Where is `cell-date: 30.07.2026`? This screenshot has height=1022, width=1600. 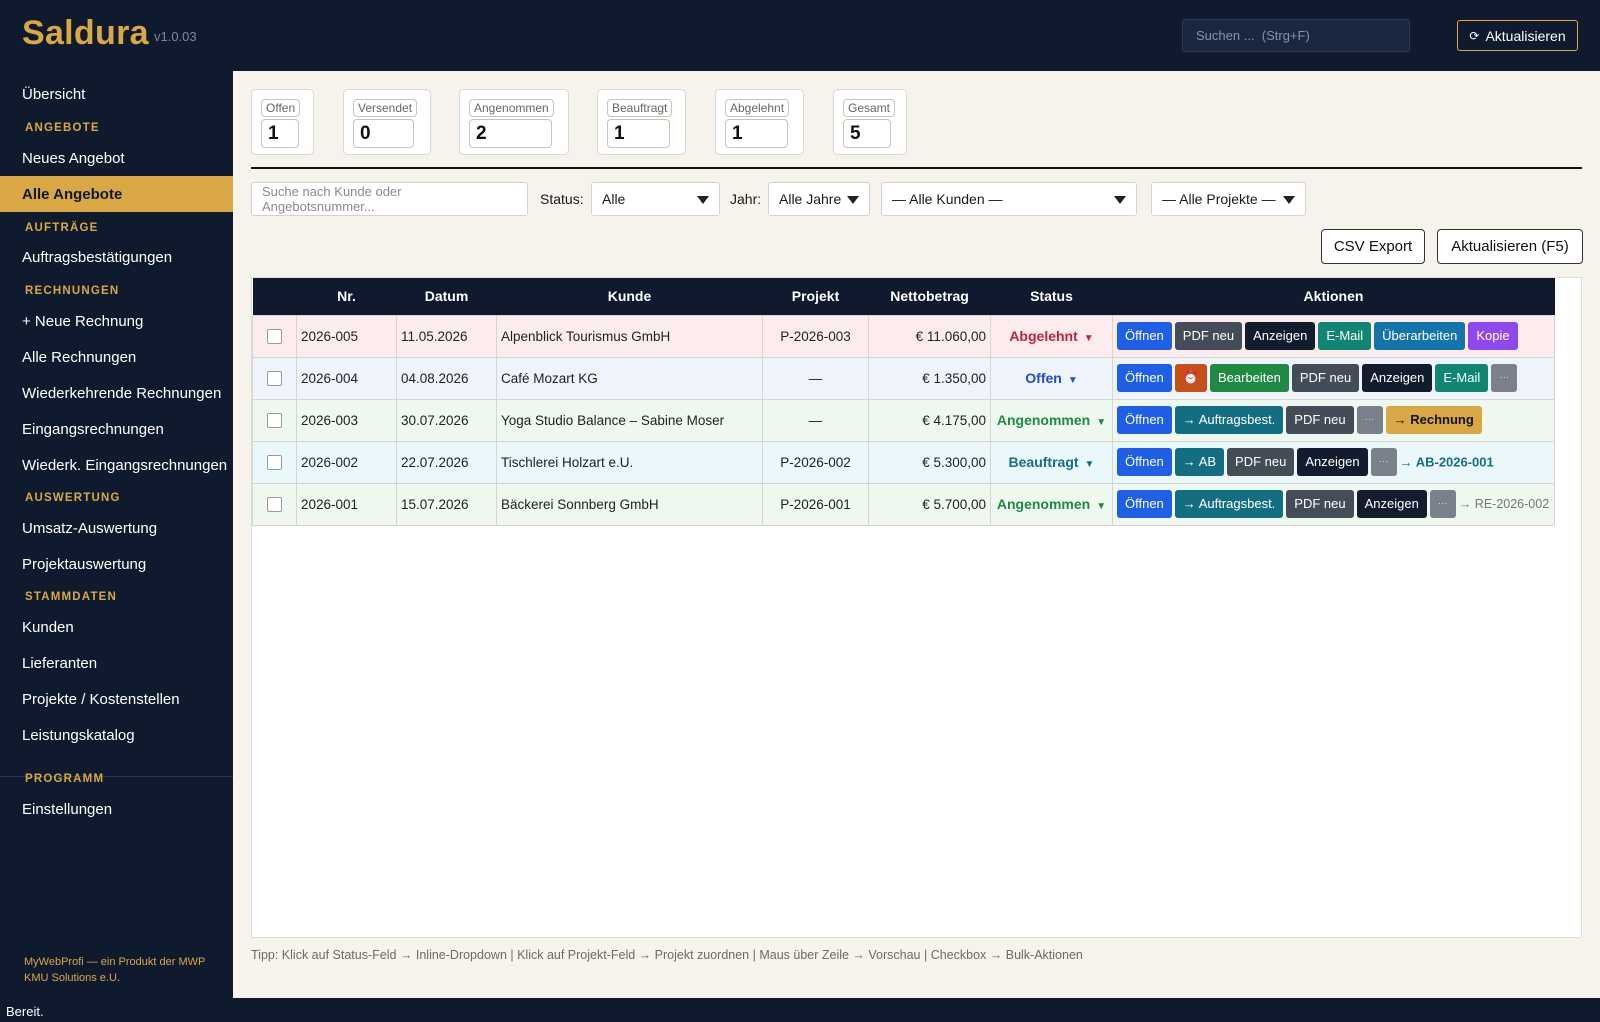
cell-date: 30.07.2026 is located at coordinates (446, 420).